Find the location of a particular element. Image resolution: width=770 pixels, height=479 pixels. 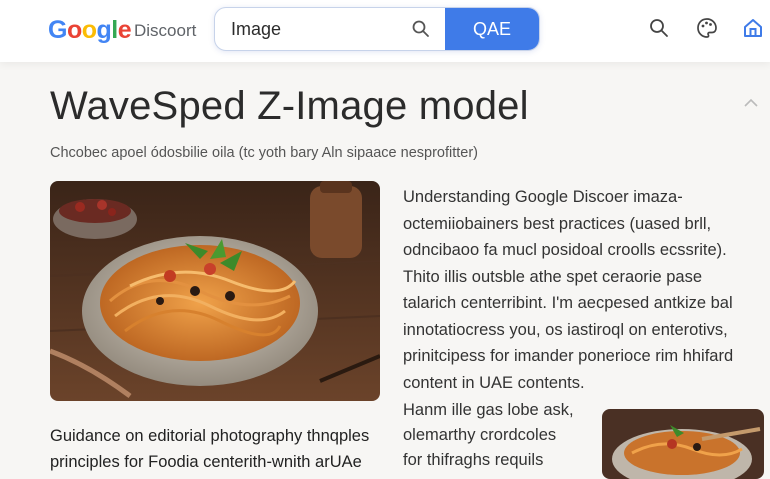

paragraph-line: Understanding Google Discoer imaza- is located at coordinates (543, 197).